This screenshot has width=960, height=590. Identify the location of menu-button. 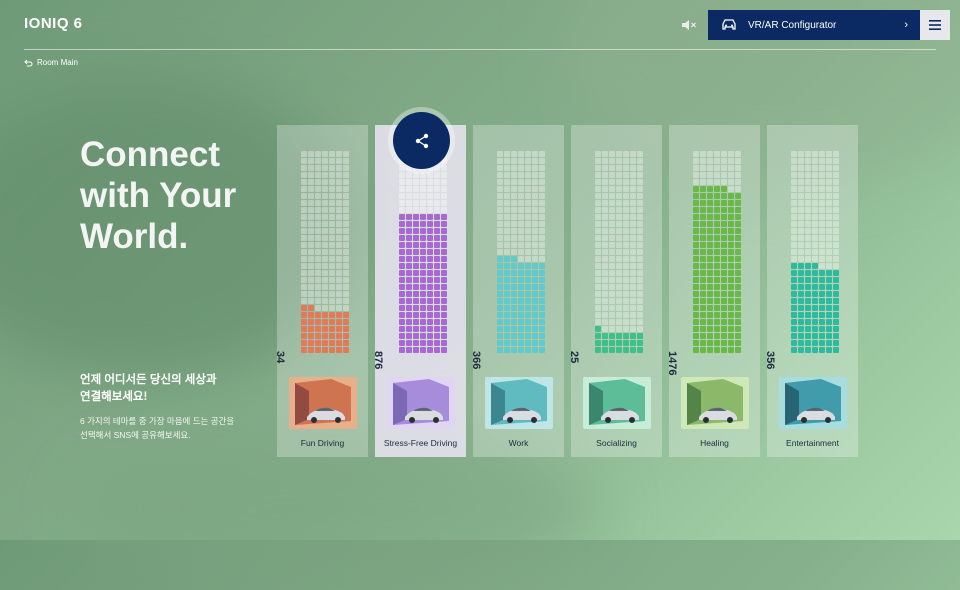
(935, 25).